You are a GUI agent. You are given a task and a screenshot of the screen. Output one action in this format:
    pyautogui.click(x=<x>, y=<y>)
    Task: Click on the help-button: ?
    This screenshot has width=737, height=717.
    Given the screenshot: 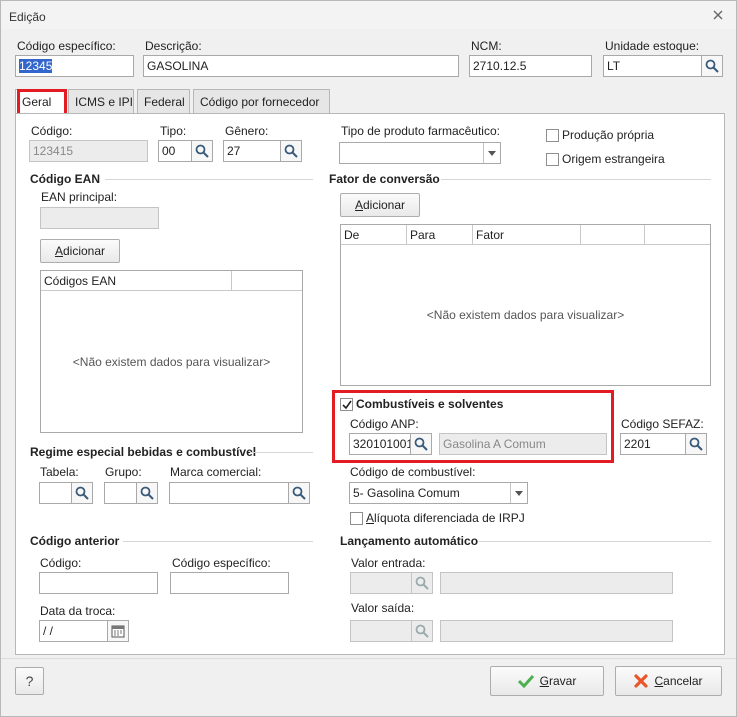 What is the action you would take?
    pyautogui.click(x=29, y=681)
    